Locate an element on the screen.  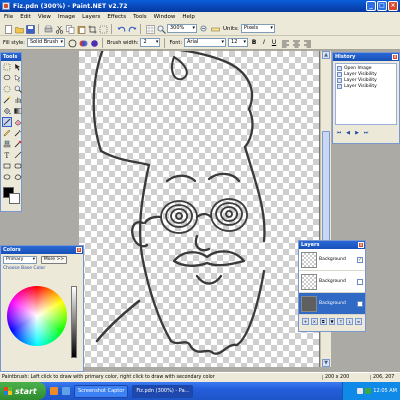
menu-help: Help is located at coordinates (188, 17).